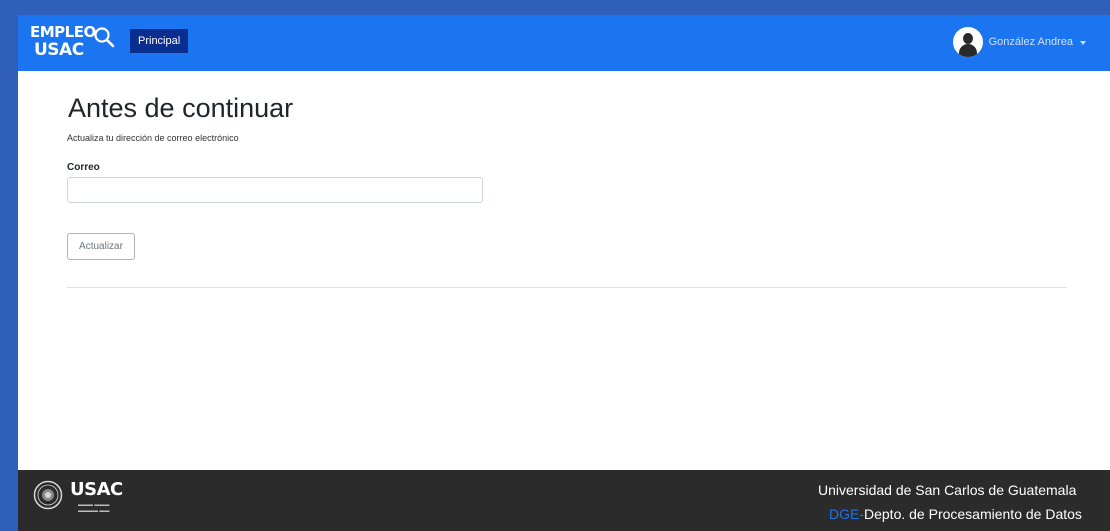 The image size is (1110, 531). I want to click on empleo-usac-logo: EMPLEO USAC, so click(75, 43).